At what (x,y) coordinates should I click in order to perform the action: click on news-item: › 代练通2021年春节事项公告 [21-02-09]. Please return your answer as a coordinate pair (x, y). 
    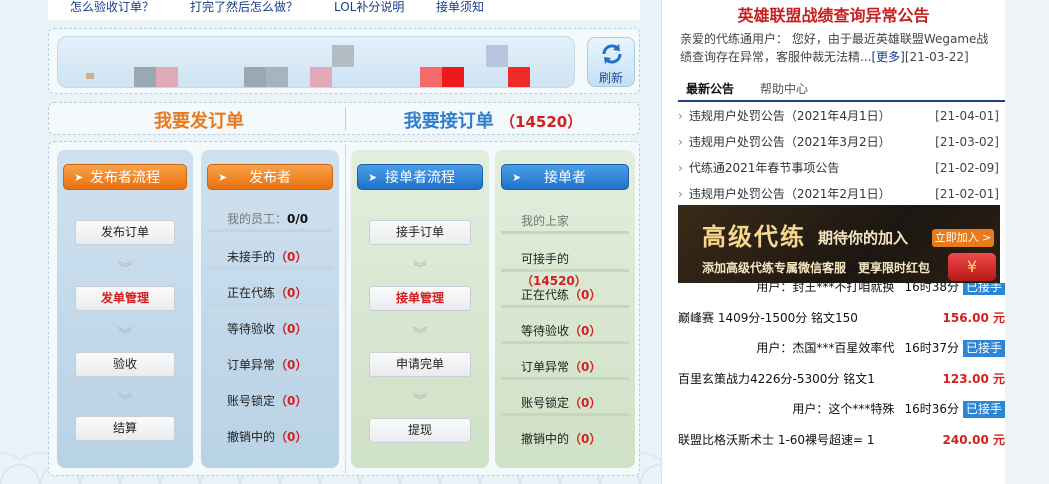
    Looking at the image, I should click on (838, 168).